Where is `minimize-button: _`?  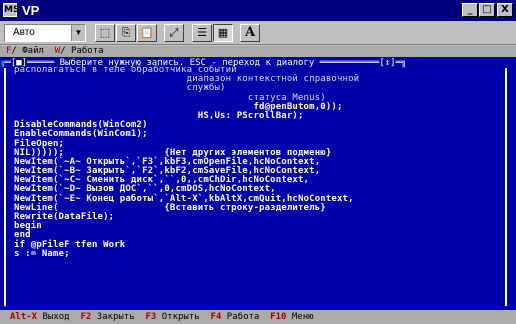
minimize-button: _ is located at coordinates (470, 10).